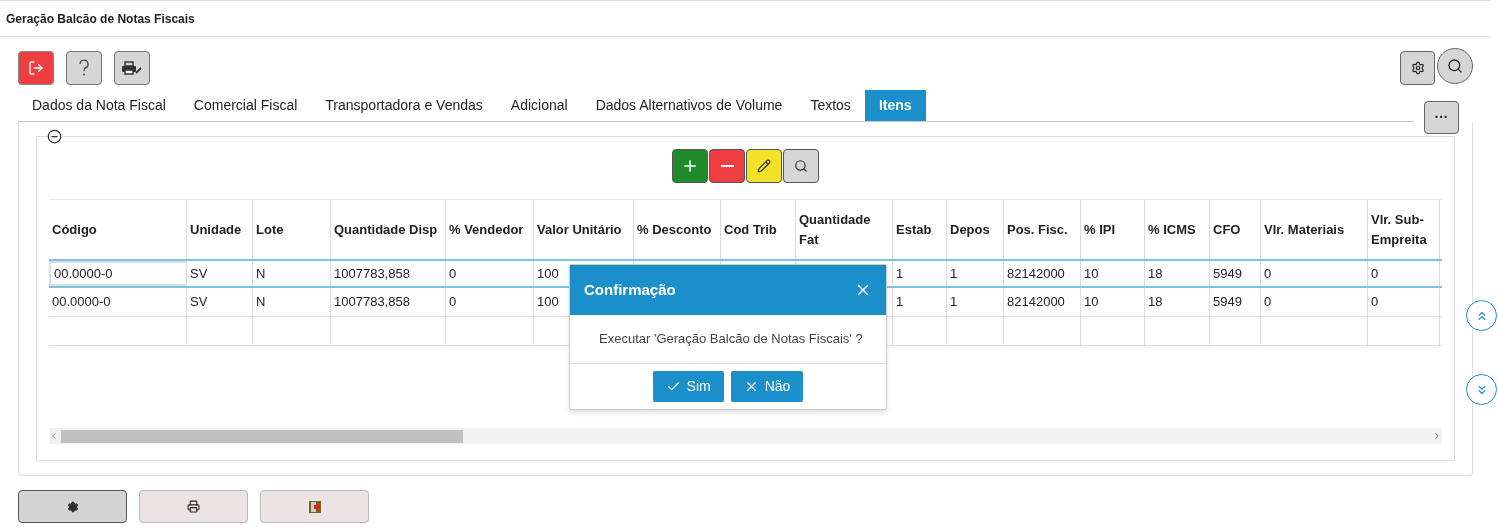 The height and width of the screenshot is (530, 1498). I want to click on printer-icon, so click(193, 506).